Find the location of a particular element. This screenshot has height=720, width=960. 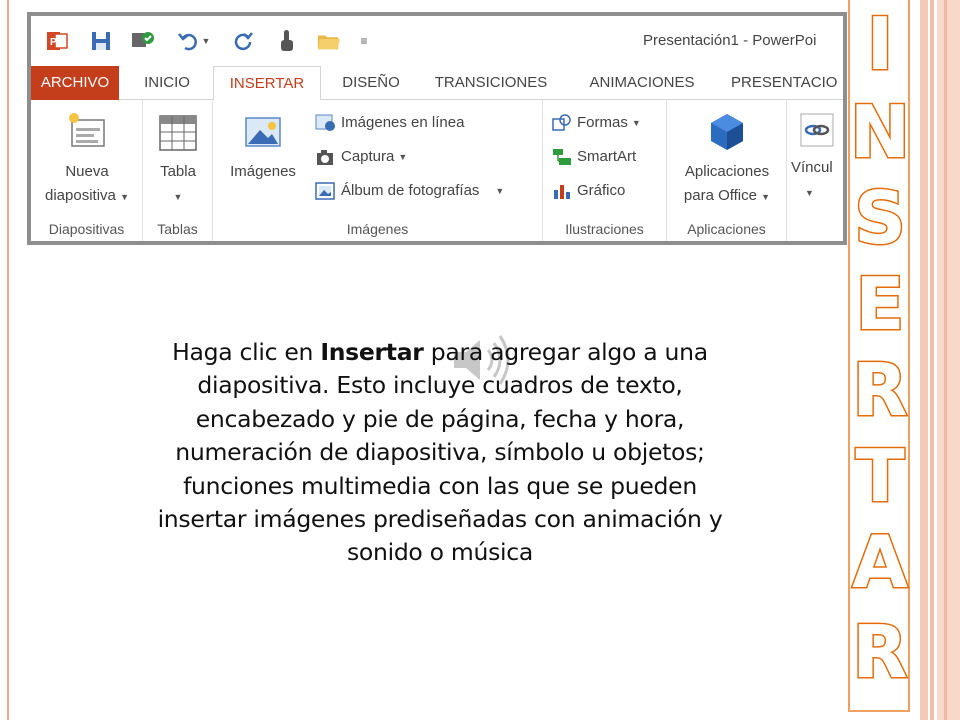

save-icon is located at coordinates (101, 41).